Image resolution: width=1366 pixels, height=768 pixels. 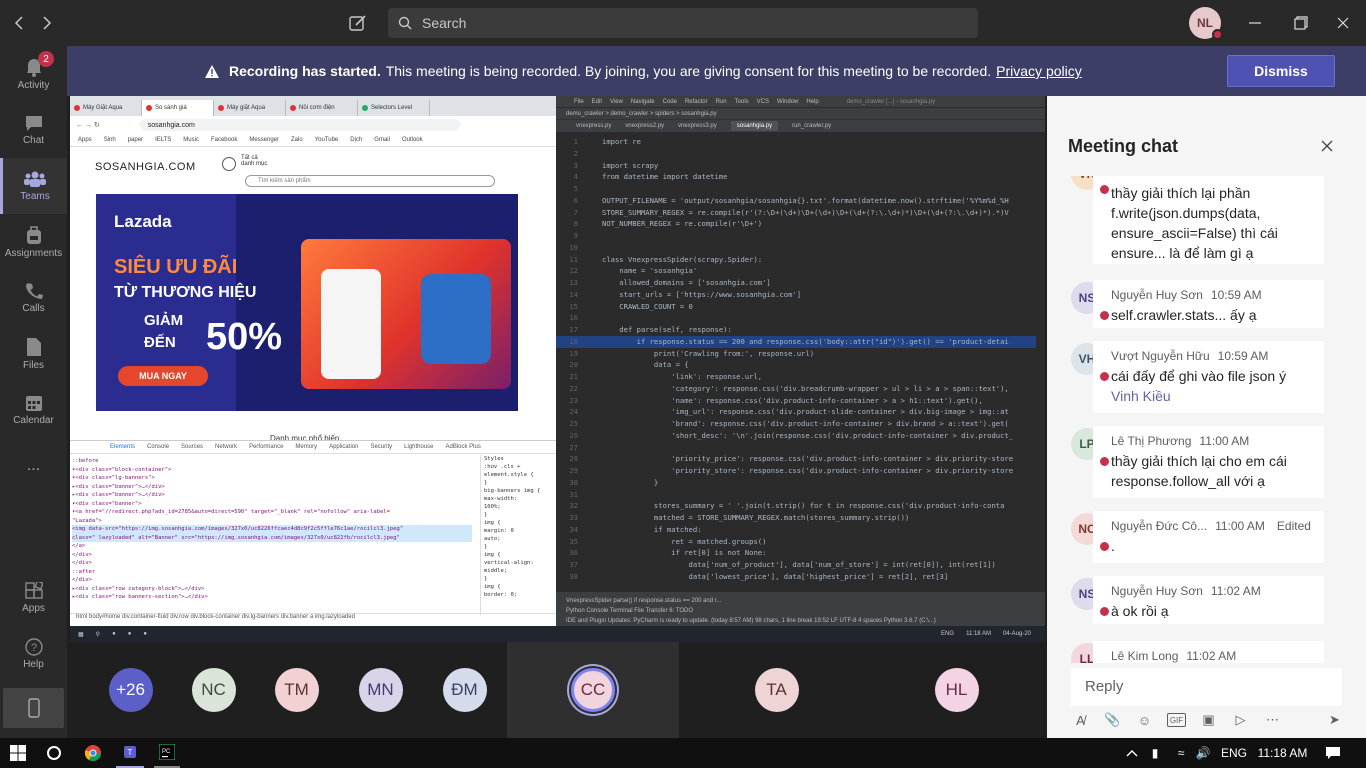 I want to click on dom-line: </a>, so click(x=79, y=546).